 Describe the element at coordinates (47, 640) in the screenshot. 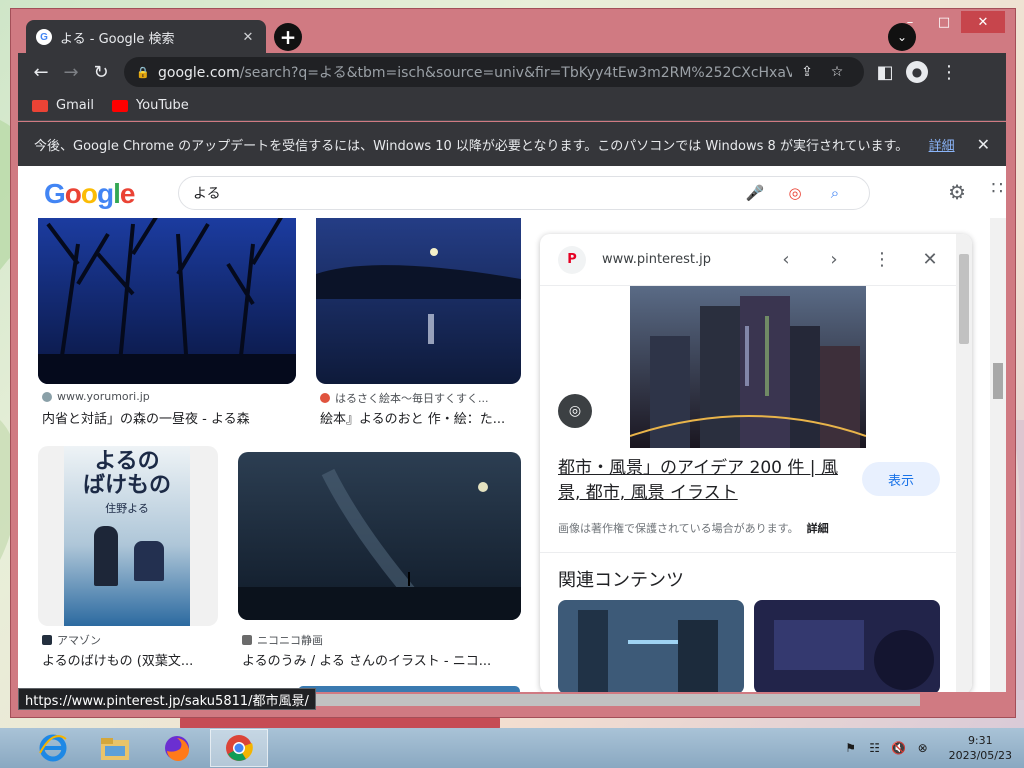

I see `amazon-icon` at that location.